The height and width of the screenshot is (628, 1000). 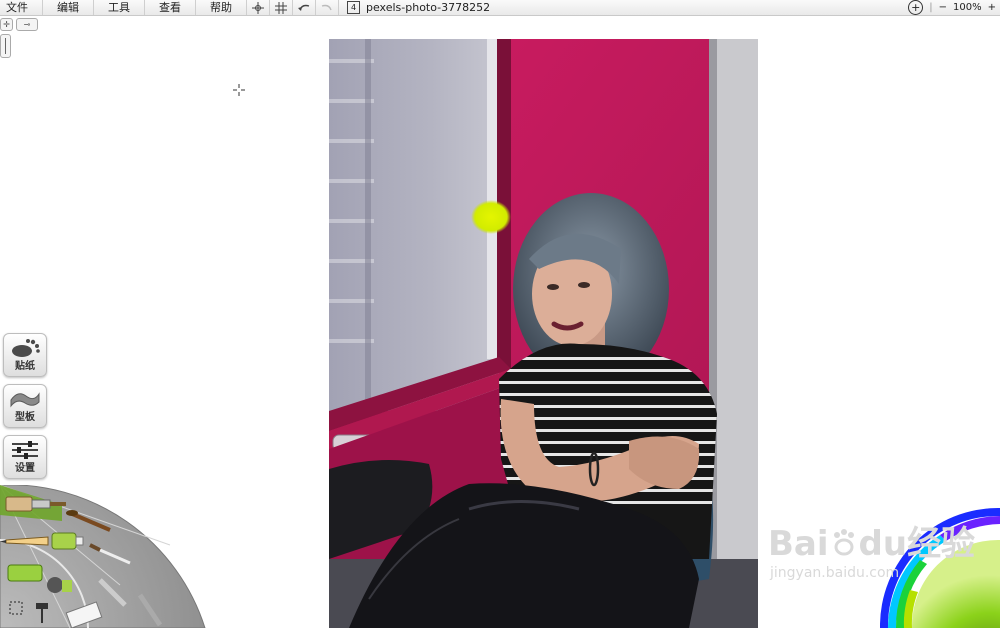 I want to click on stickers-label: 贴纸, so click(x=25, y=366).